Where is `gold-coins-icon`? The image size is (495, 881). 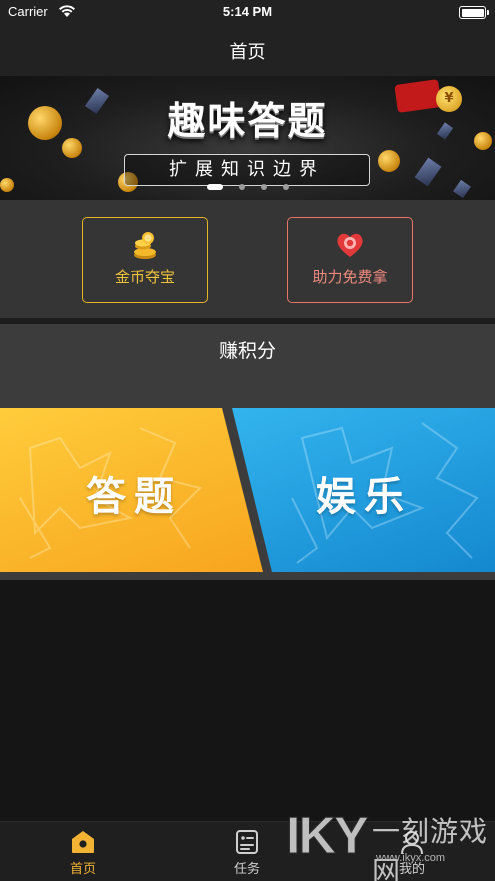
gold-coins-icon is located at coordinates (145, 245).